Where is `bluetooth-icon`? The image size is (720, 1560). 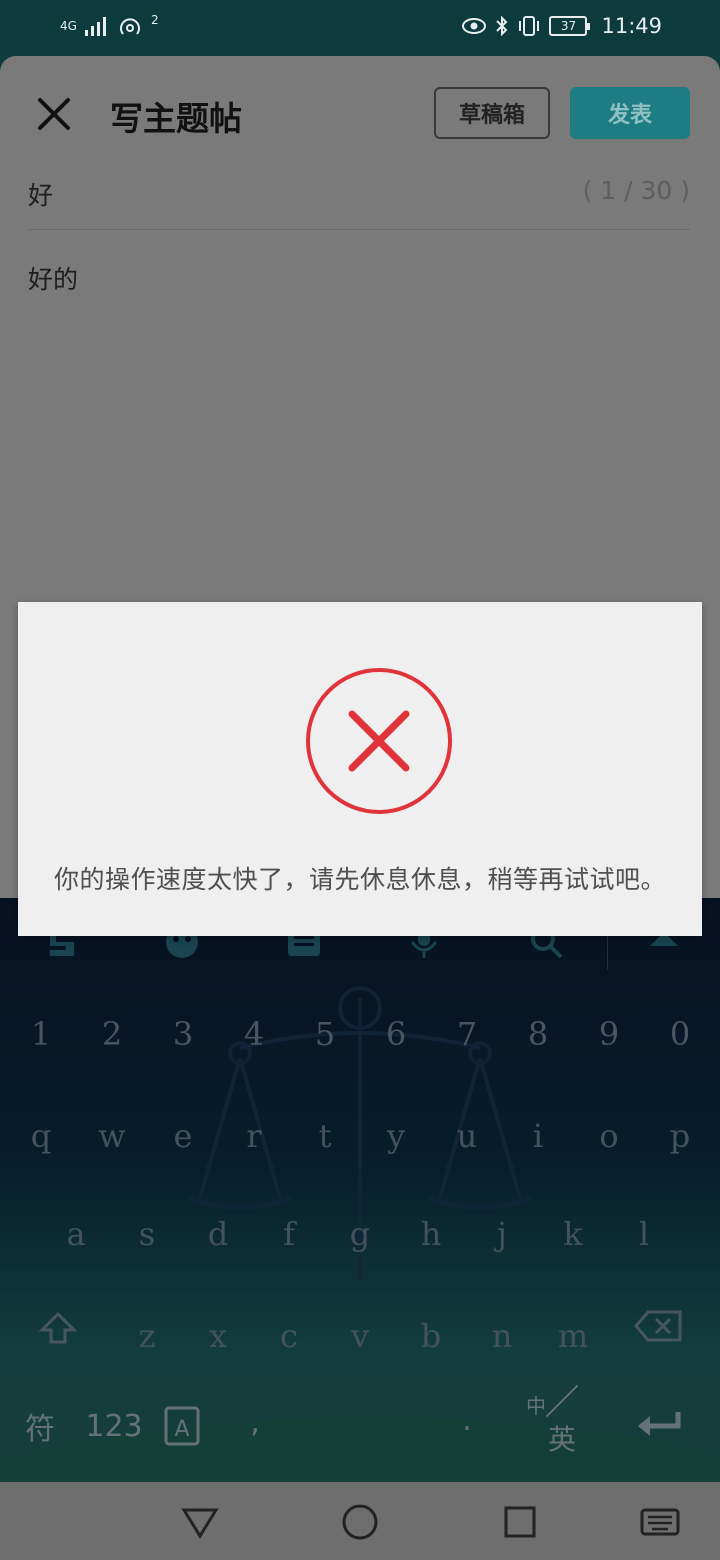 bluetooth-icon is located at coordinates (502, 26).